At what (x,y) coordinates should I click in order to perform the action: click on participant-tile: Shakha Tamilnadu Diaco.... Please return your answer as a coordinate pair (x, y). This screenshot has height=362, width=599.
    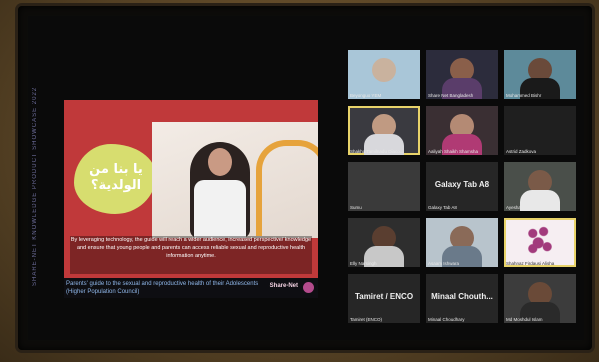
    Looking at the image, I should click on (384, 130).